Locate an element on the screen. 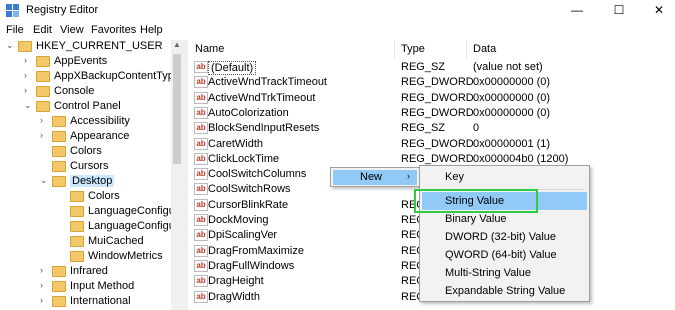  tree-item: › Input Method is located at coordinates (91, 286).